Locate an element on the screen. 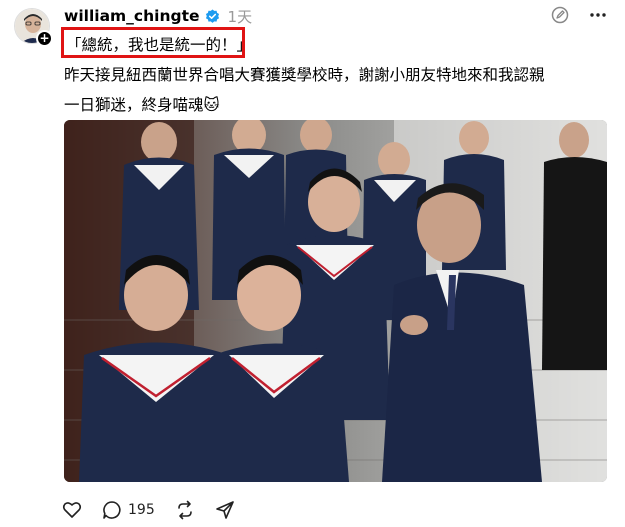  comment-icon is located at coordinates (112, 510).